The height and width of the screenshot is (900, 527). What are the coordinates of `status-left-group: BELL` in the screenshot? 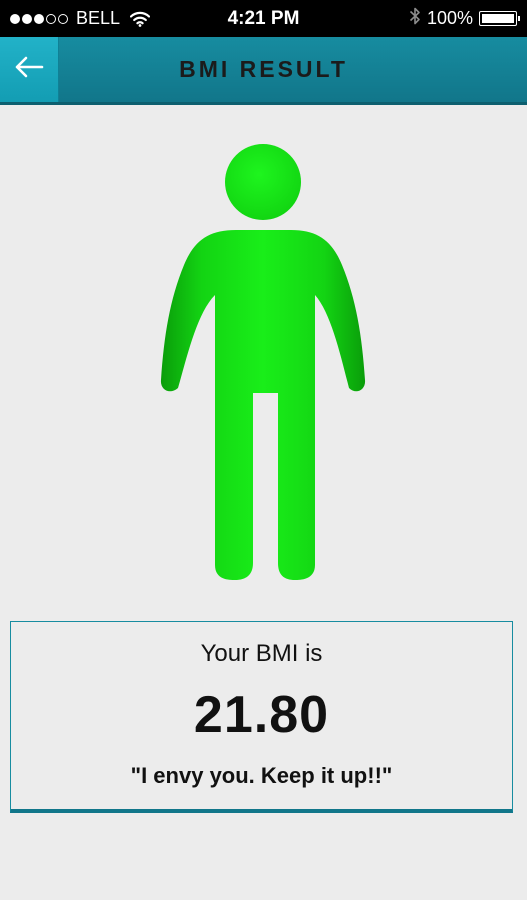 It's located at (80, 18).